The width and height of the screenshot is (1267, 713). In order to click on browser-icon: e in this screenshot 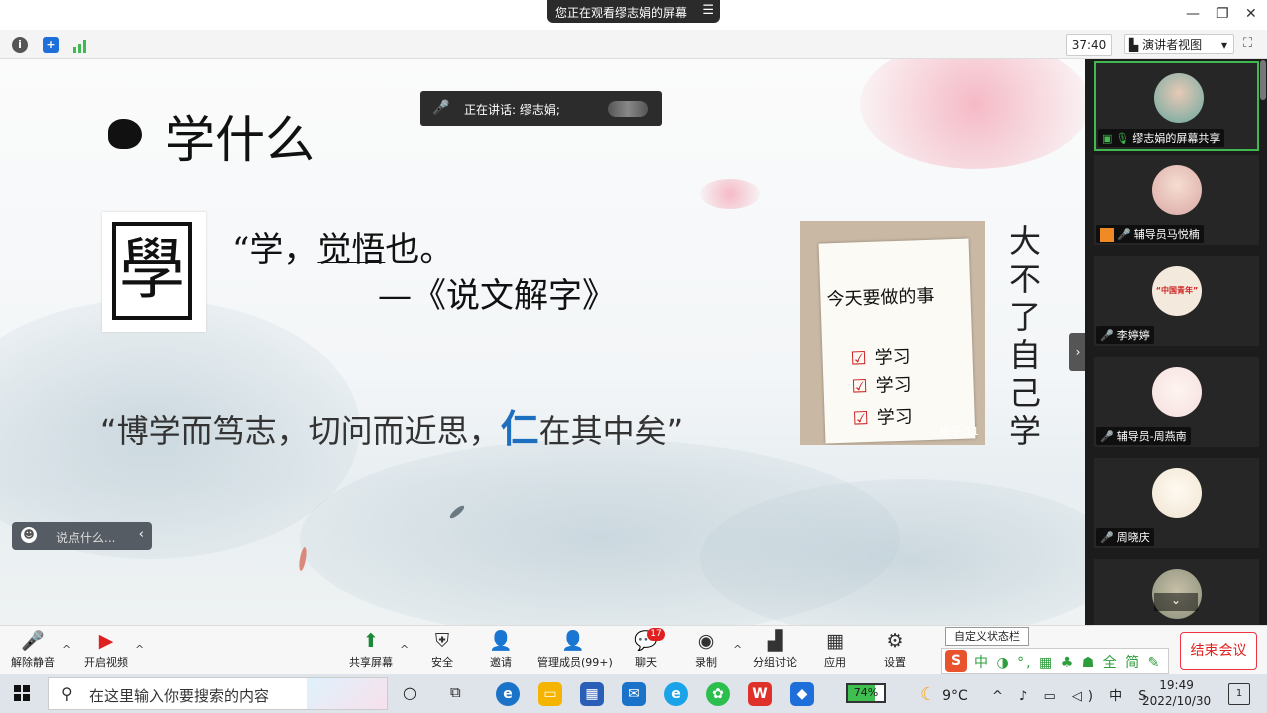, I will do `click(676, 694)`.